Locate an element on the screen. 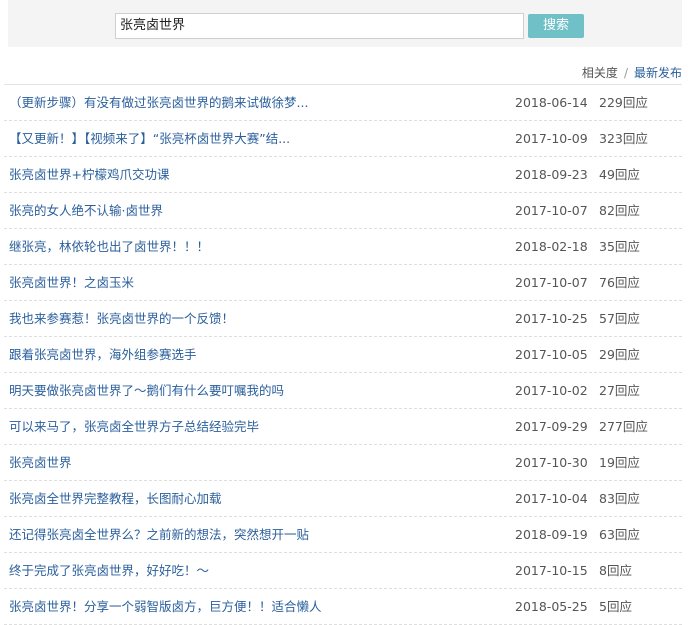 Image resolution: width=699 pixels, height=625 pixels. result-row: 跟着张亮卤世界，海外组参赛选手 2017-10-05 29回应 is located at coordinates (343, 355).